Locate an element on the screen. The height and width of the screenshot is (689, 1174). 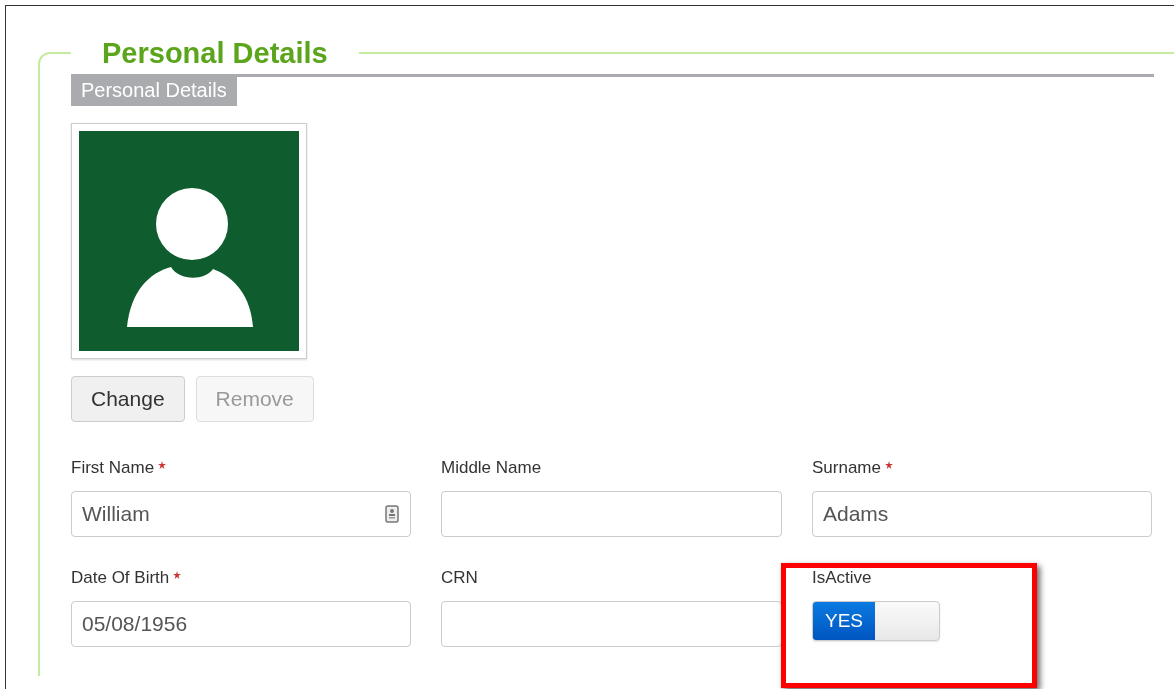
field-label: First Name is located at coordinates (113, 468).